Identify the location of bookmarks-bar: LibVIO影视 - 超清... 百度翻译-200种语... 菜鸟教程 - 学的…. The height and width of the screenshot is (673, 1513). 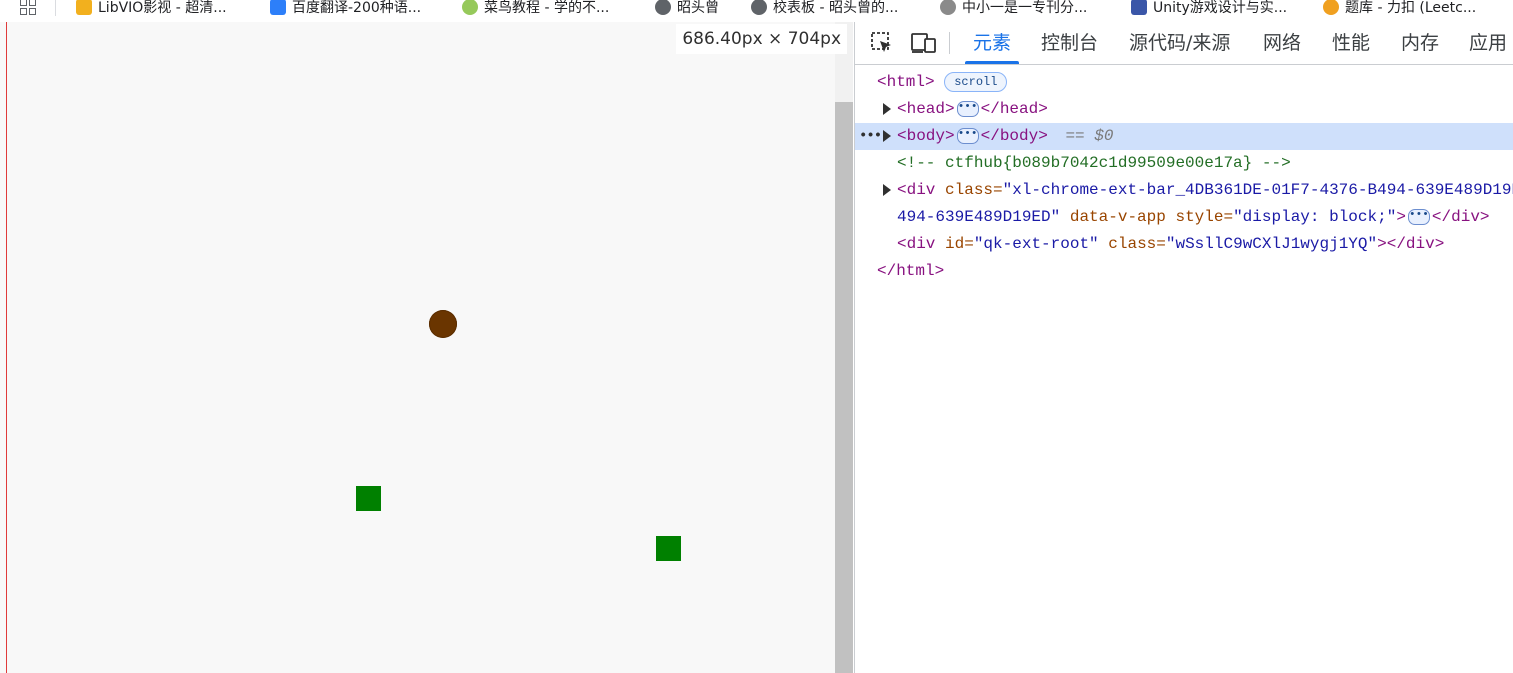
(756, 11).